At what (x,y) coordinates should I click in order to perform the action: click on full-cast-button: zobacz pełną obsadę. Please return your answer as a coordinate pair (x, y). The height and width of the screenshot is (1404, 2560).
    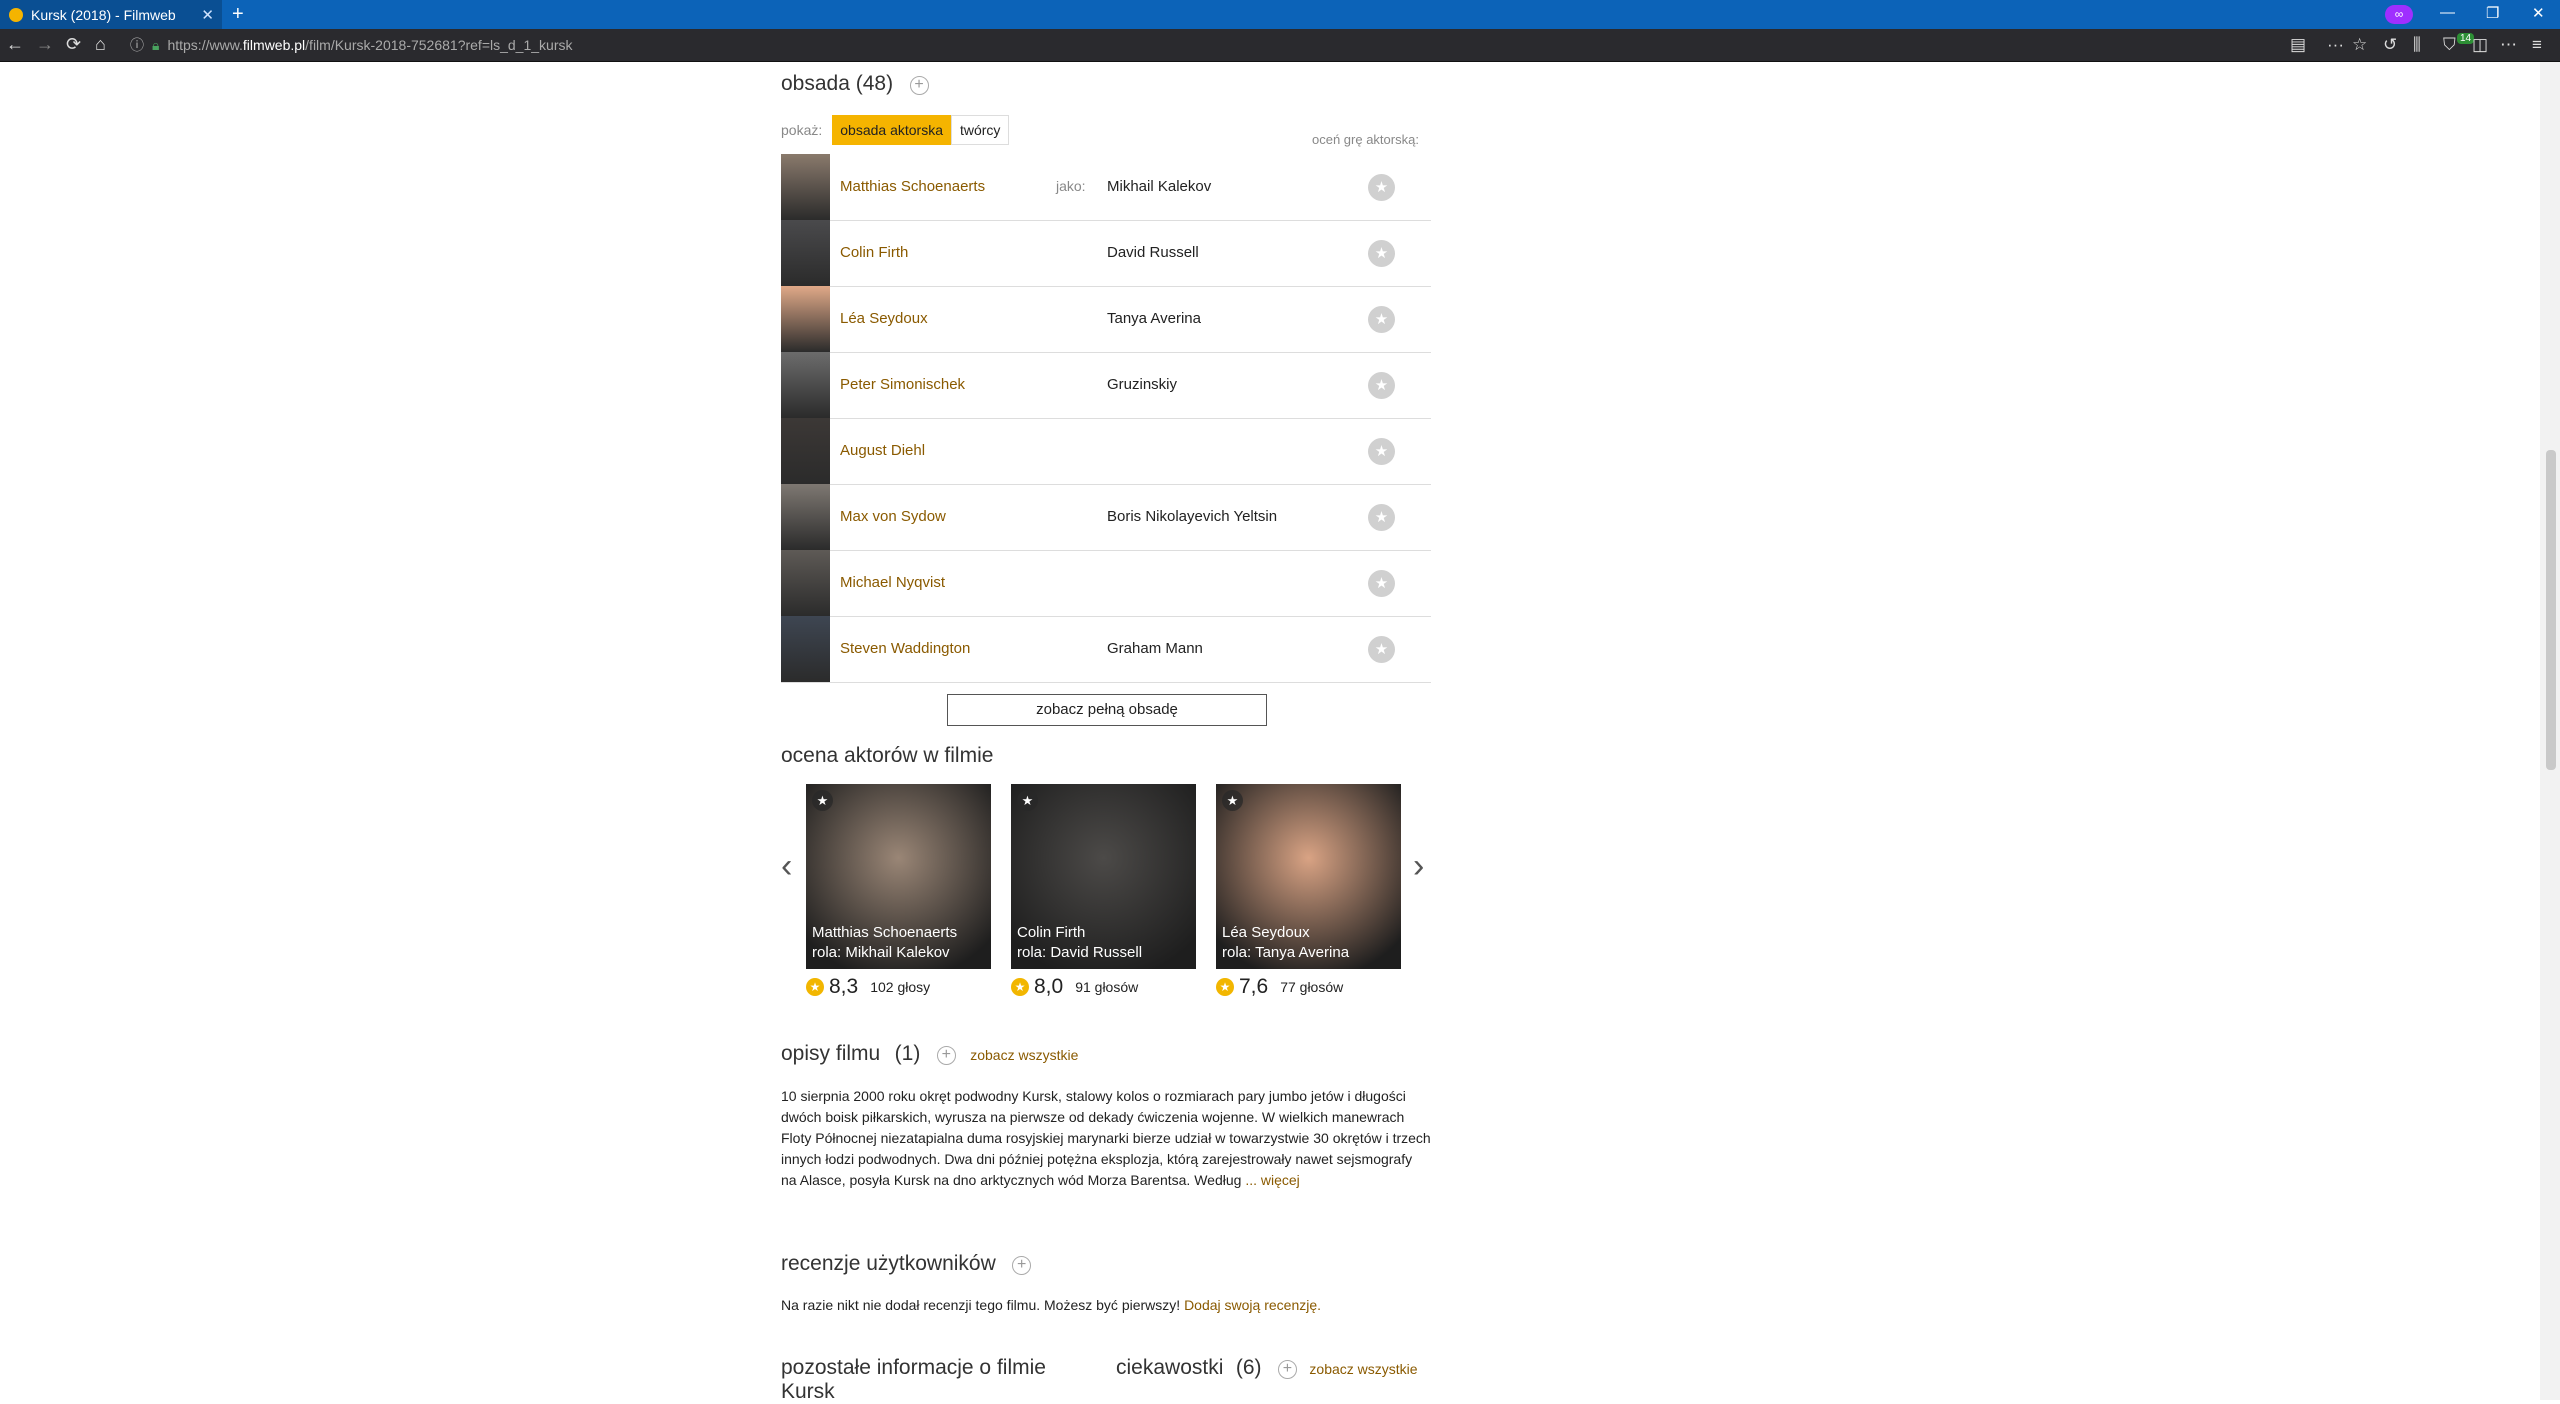
    Looking at the image, I should click on (1107, 710).